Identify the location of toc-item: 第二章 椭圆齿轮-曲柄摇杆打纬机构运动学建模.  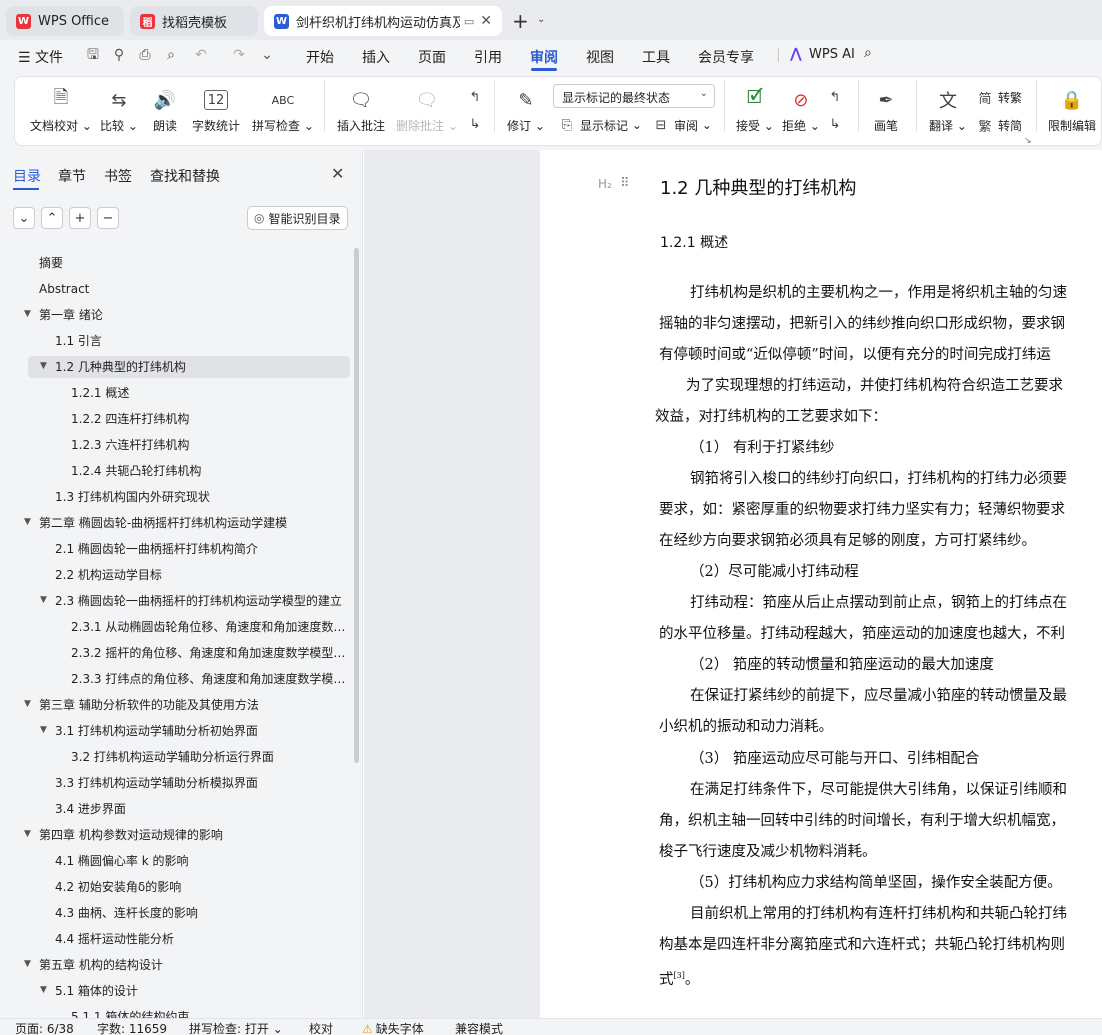
(192, 523).